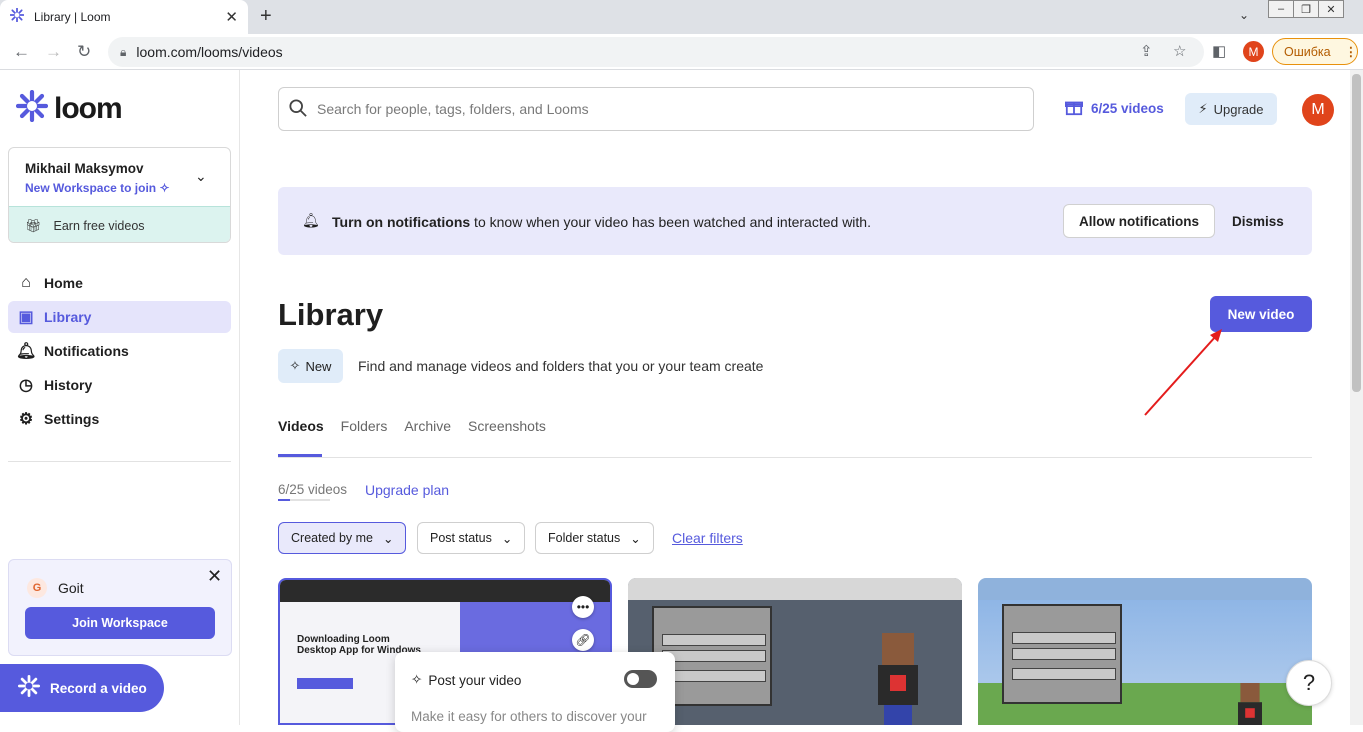 Image resolution: width=1363 pixels, height=732 pixels. Describe the element at coordinates (898, 715) in the screenshot. I see `thumb-char-legs` at that location.